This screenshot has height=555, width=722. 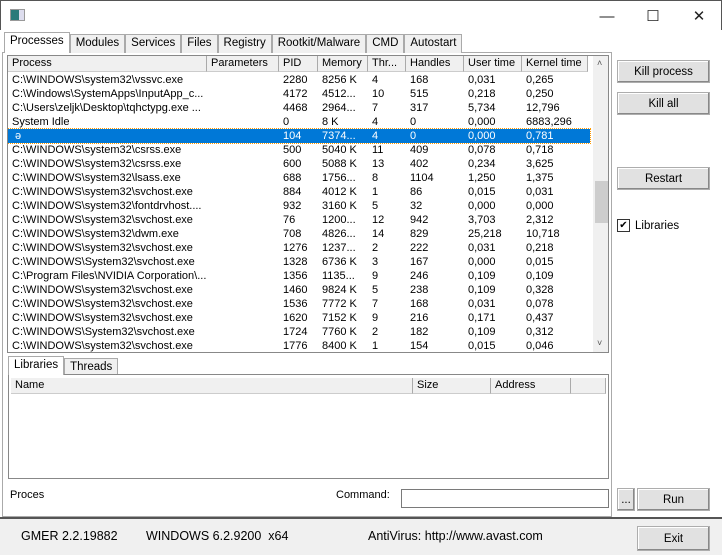 I want to click on tab-cmd: CMD, so click(x=385, y=43).